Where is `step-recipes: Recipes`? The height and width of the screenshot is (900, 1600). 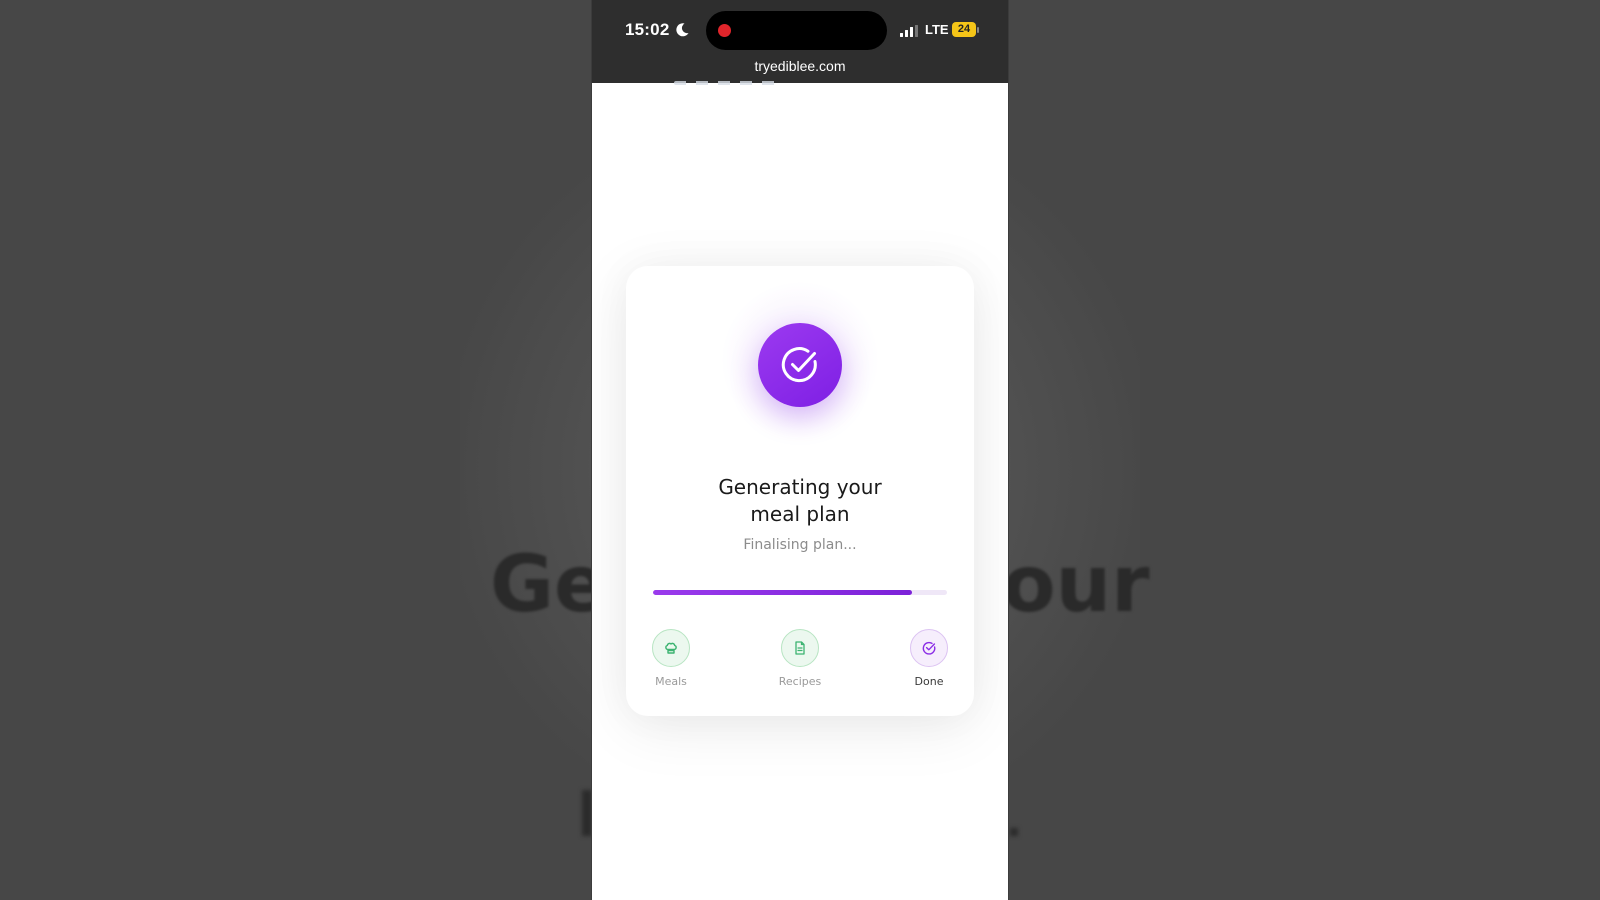 step-recipes: Recipes is located at coordinates (800, 658).